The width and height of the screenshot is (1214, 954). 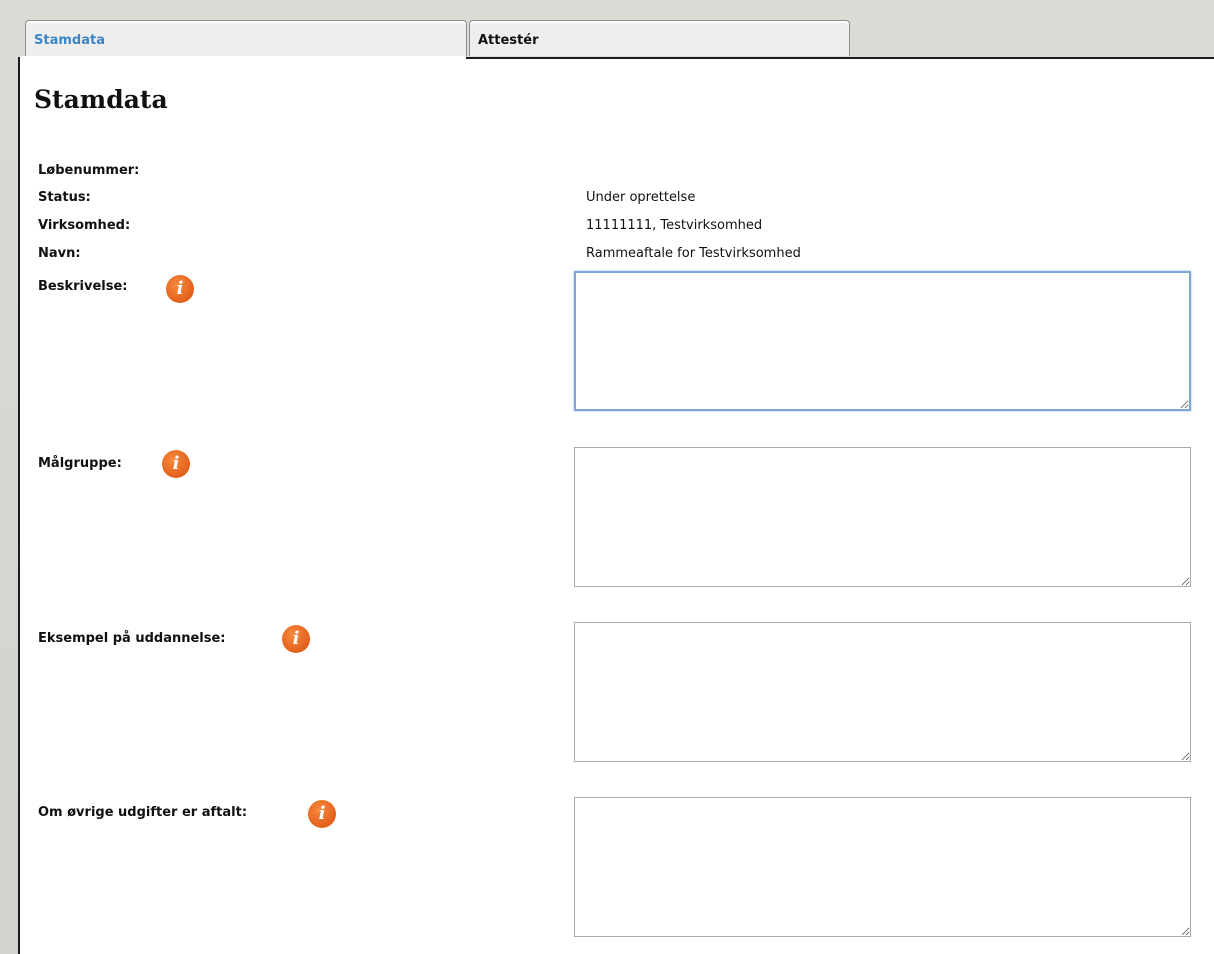 What do you see at coordinates (243, 58) in the screenshot?
I see `active-tab-joint` at bounding box center [243, 58].